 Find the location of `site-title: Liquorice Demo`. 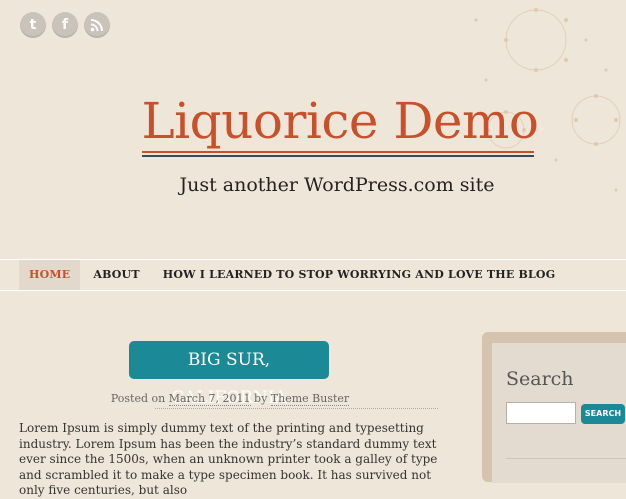

site-title: Liquorice Demo is located at coordinates (313, 121).